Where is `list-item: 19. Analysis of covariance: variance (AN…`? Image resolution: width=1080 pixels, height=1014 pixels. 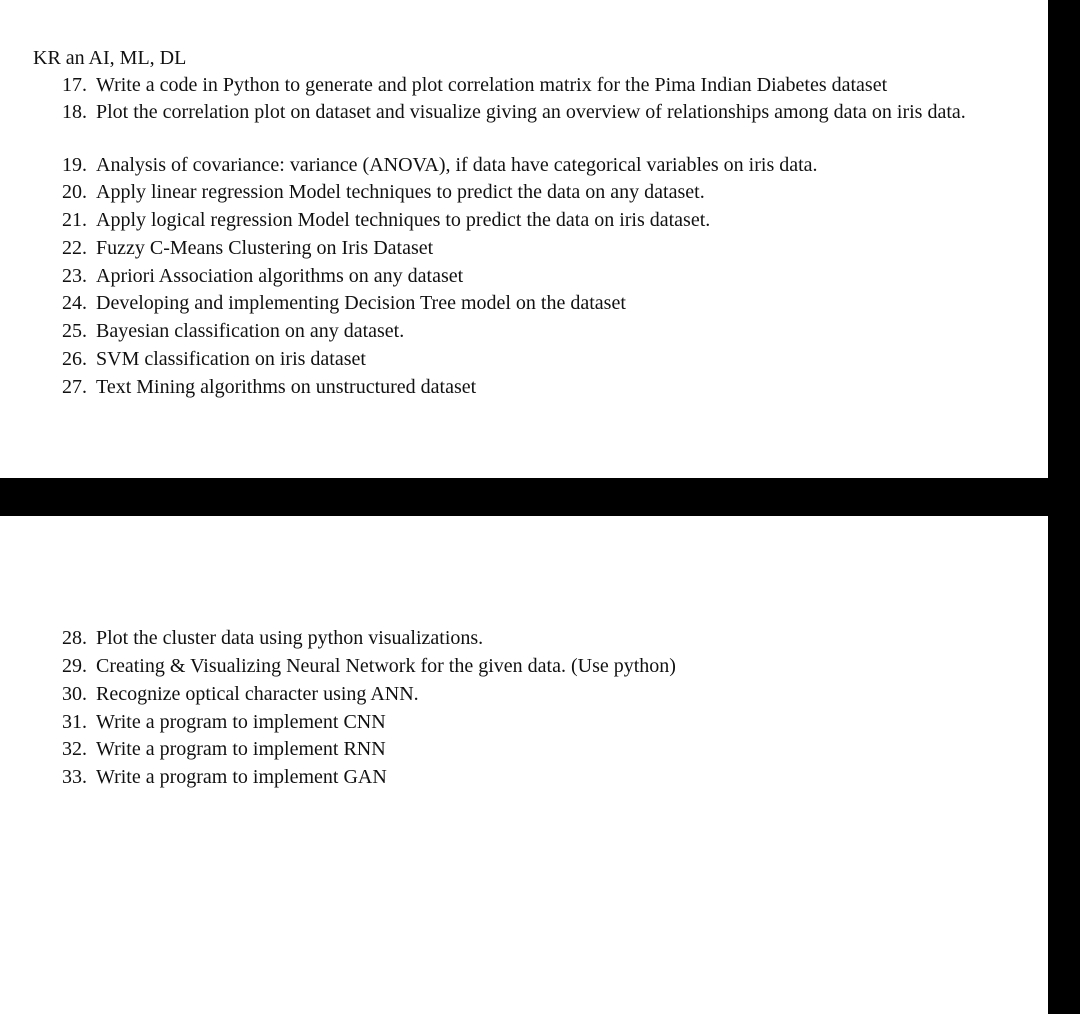 list-item: 19. Analysis of covariance: variance (AN… is located at coordinates (542, 165).